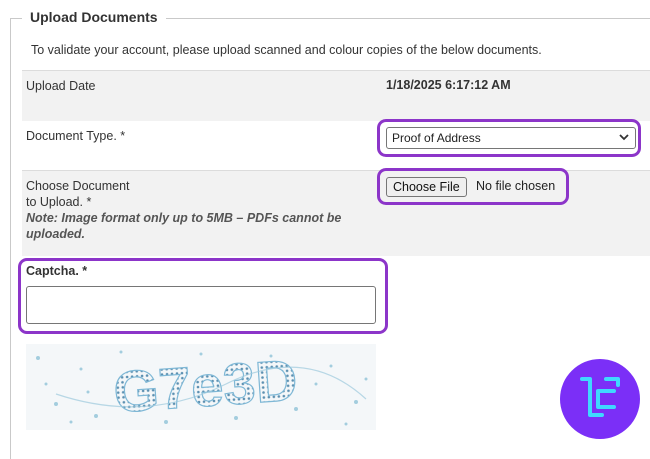  I want to click on document-type-label: Document Type. *, so click(76, 136).